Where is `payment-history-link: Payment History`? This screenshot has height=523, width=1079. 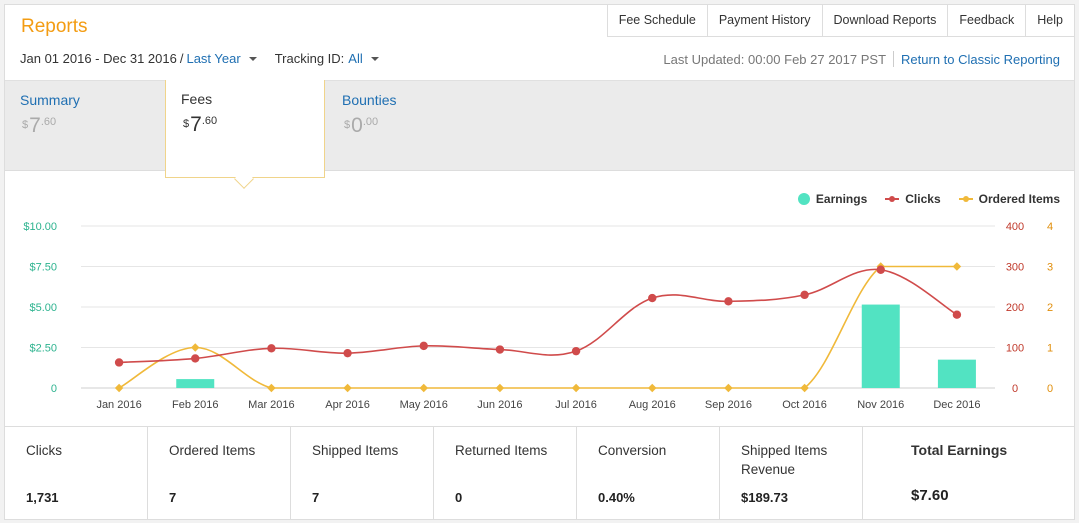 payment-history-link: Payment History is located at coordinates (765, 20).